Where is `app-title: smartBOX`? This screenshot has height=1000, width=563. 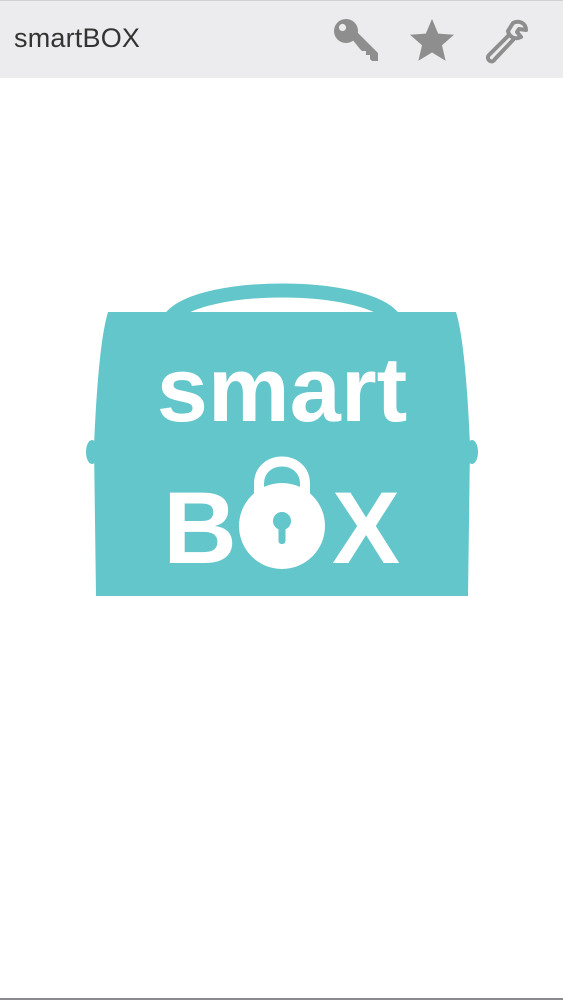
app-title: smartBOX is located at coordinates (77, 38).